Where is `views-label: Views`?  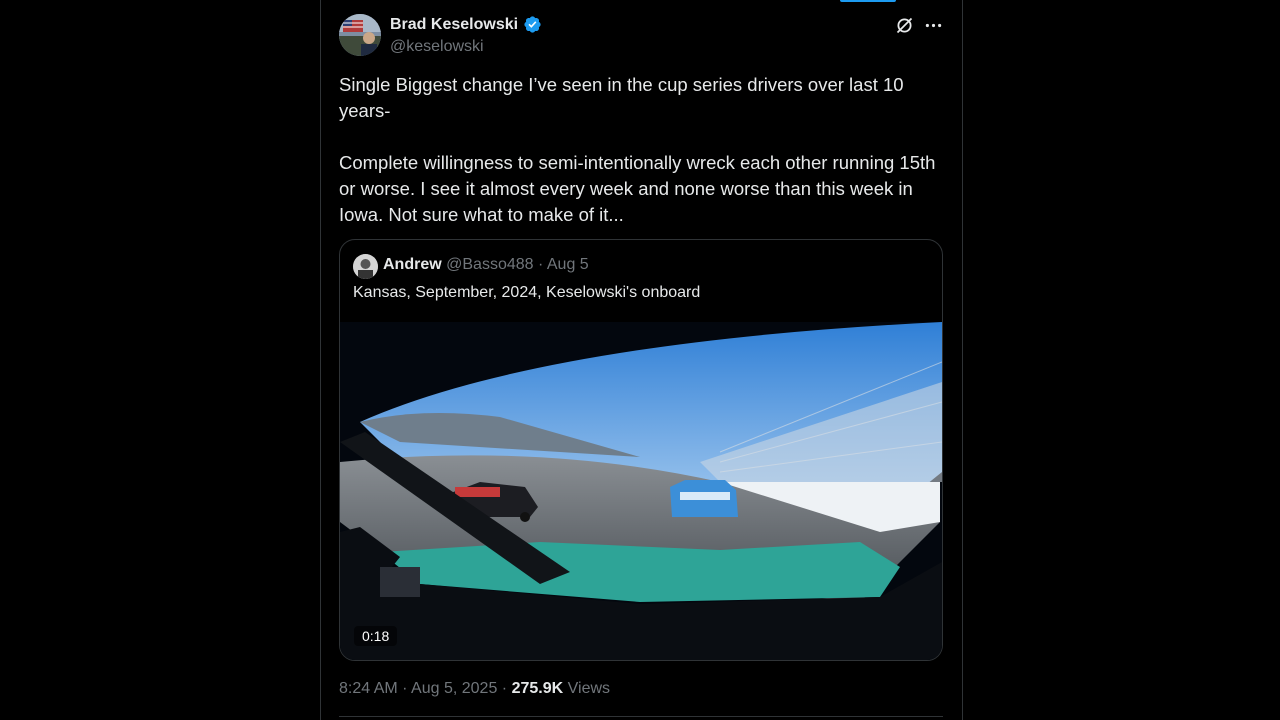 views-label: Views is located at coordinates (589, 688).